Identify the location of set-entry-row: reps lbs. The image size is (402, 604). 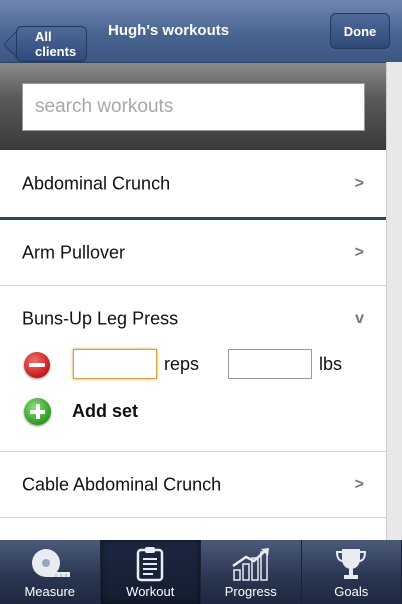
(197, 366).